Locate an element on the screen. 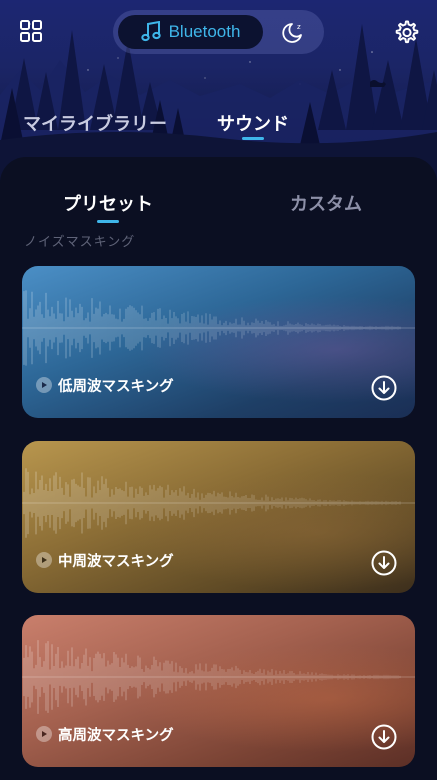 The height and width of the screenshot is (780, 437). tab-custom: カスタム is located at coordinates (326, 203).